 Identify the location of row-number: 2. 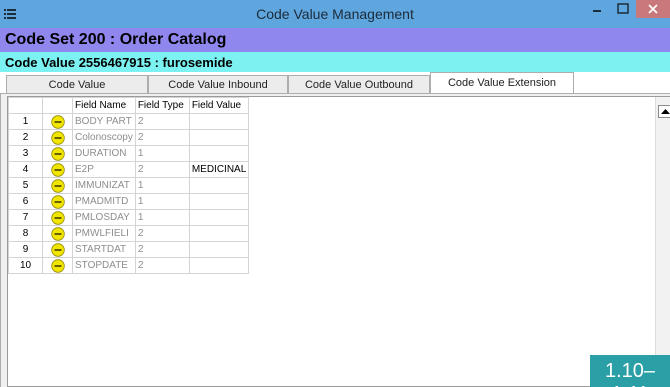
(25, 137).